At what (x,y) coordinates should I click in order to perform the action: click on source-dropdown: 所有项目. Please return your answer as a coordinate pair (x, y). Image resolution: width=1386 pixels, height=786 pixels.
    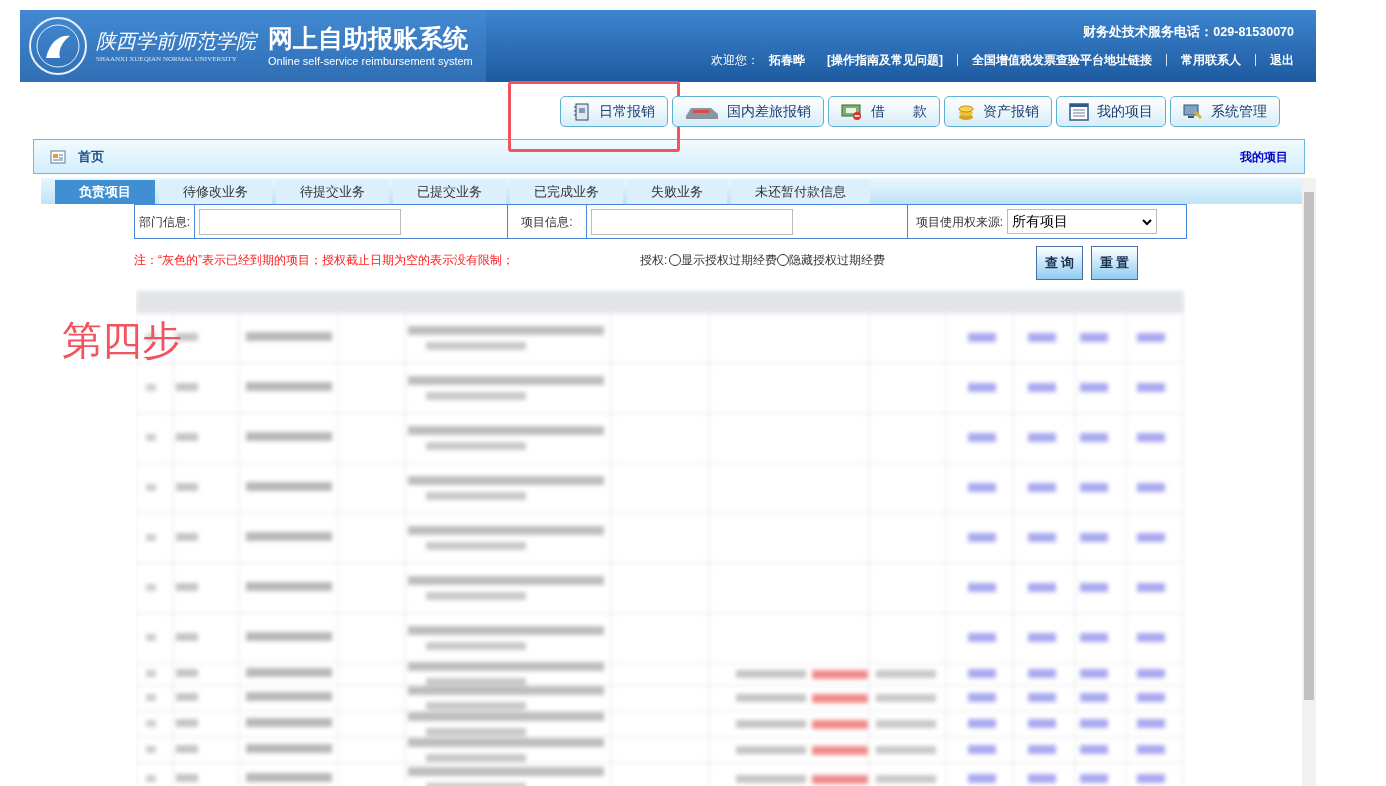
    Looking at the image, I should click on (1082, 221).